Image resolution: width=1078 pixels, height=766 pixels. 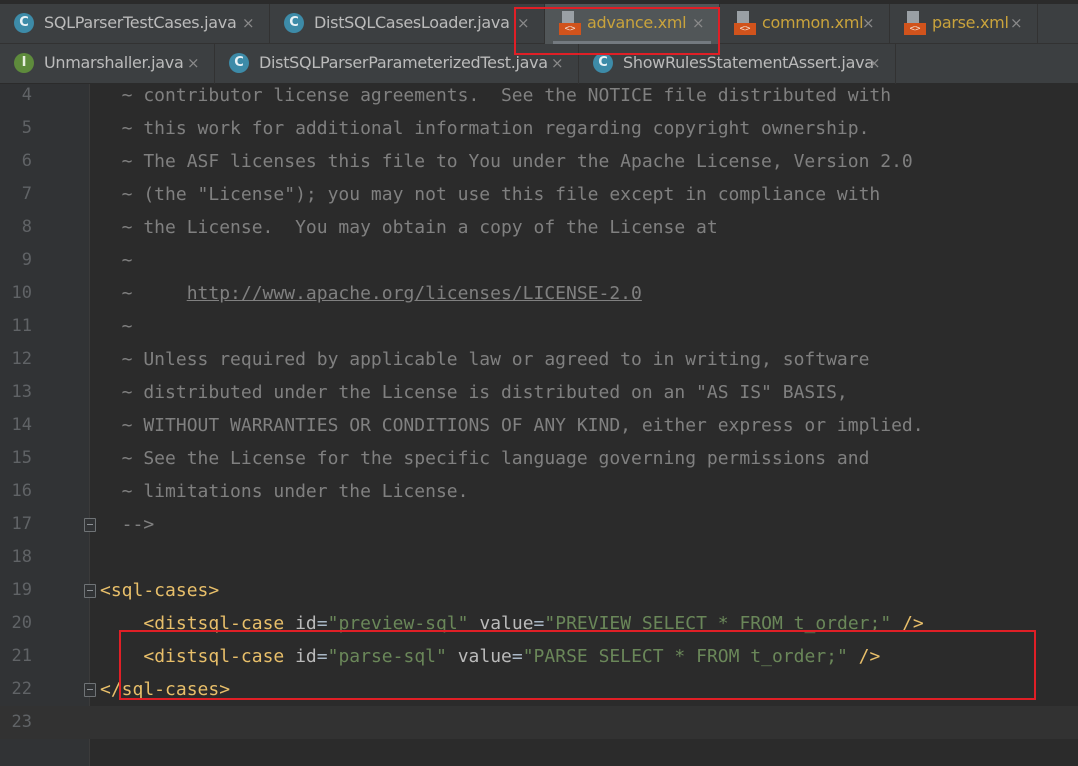 What do you see at coordinates (21, 722) in the screenshot?
I see `line-number: 23` at bounding box center [21, 722].